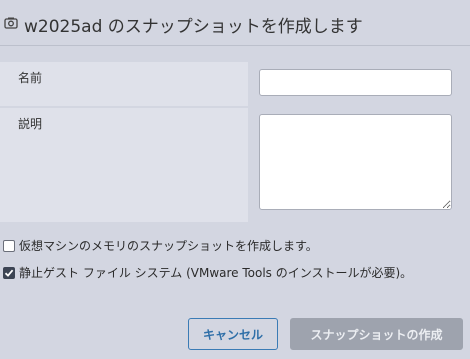 The height and width of the screenshot is (359, 470). I want to click on checkmark-icon, so click(9, 273).